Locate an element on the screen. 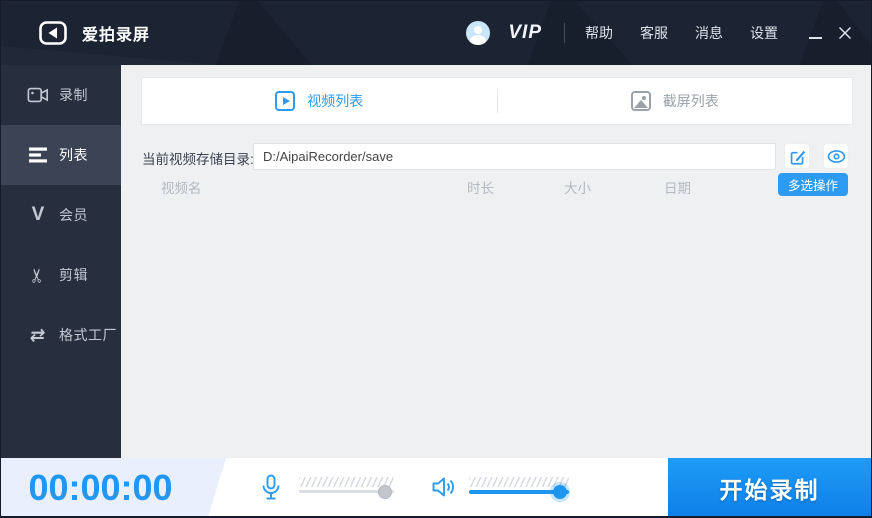  menu-help: 帮助 is located at coordinates (599, 33).